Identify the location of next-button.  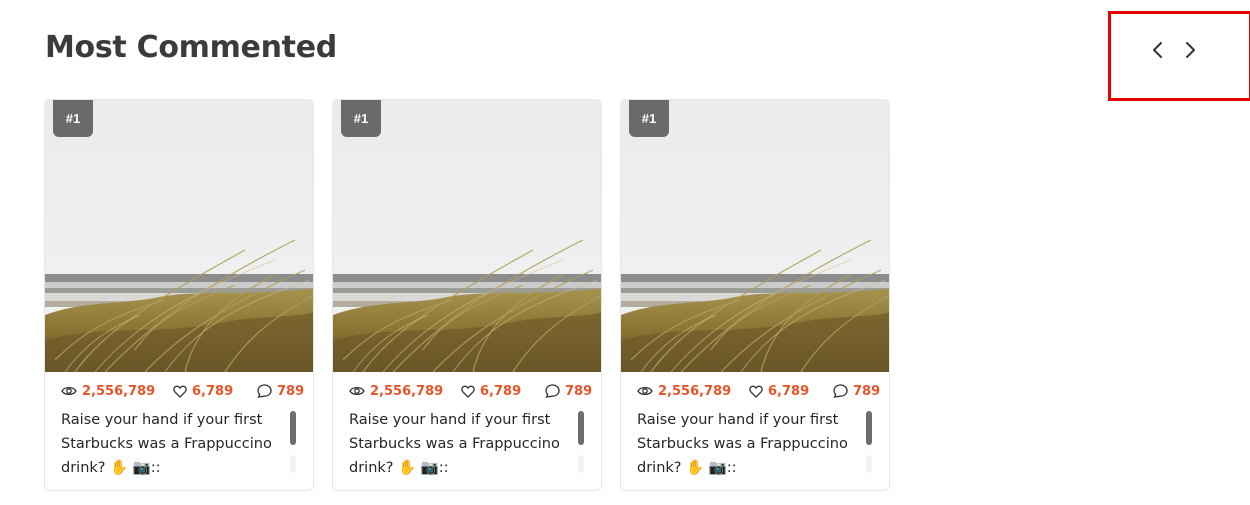
(1190, 50).